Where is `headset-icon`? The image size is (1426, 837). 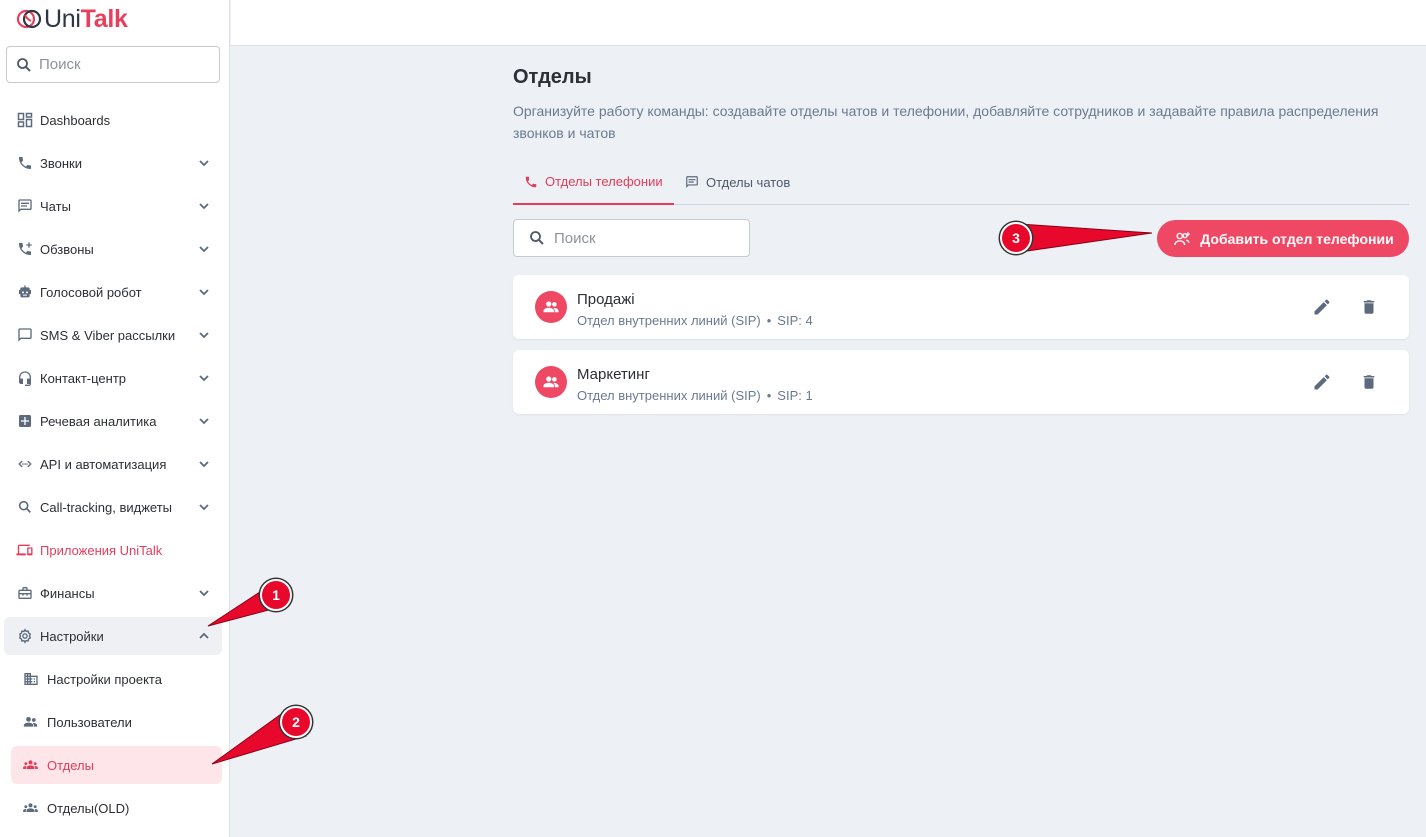
headset-icon is located at coordinates (24, 378).